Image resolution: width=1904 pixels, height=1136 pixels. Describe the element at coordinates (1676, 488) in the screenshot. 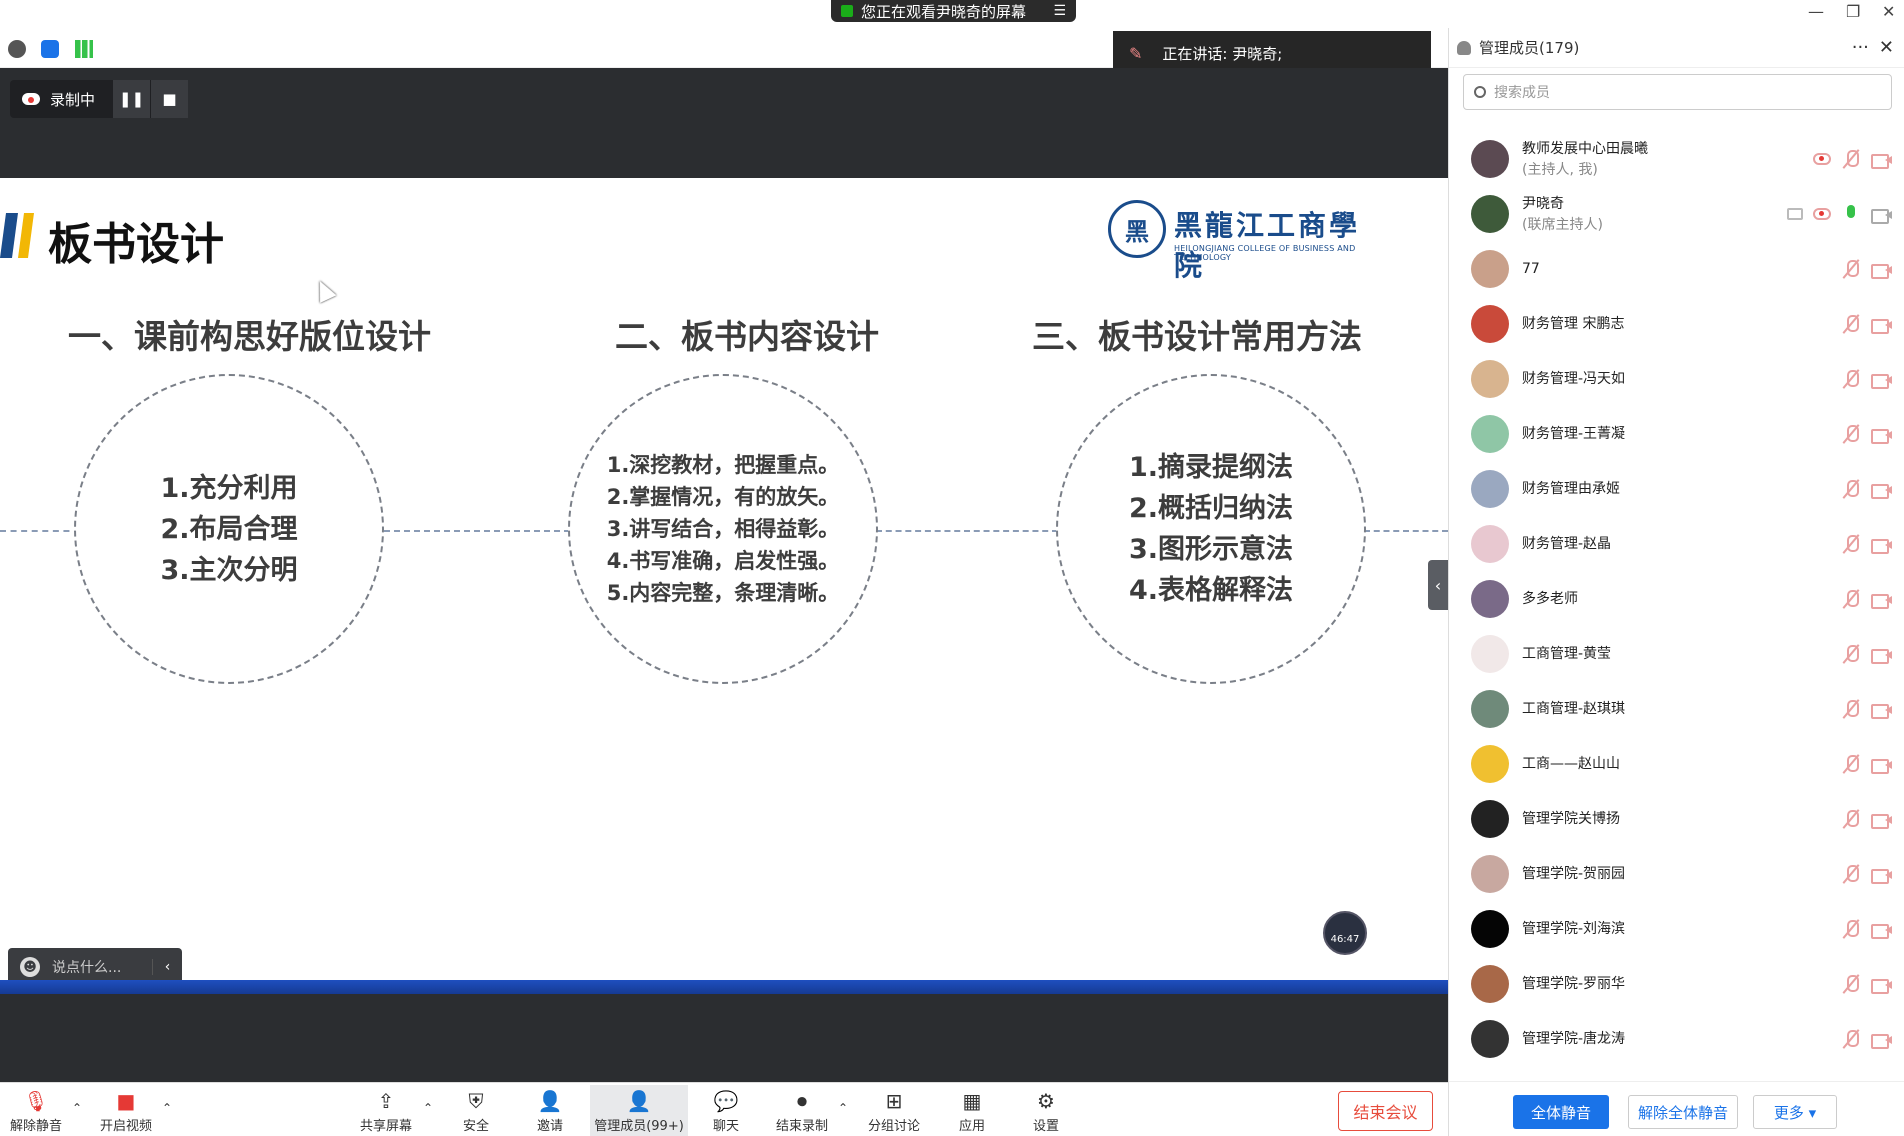

I see `member-row: 财务管理由承姬` at that location.